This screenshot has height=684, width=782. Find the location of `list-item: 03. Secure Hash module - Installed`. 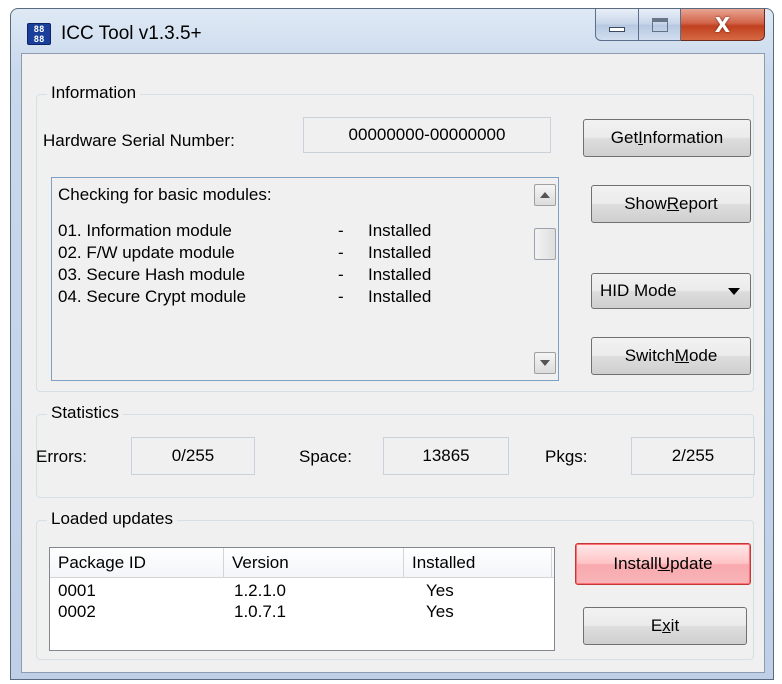

list-item: 03. Secure Hash module - Installed is located at coordinates (245, 274).